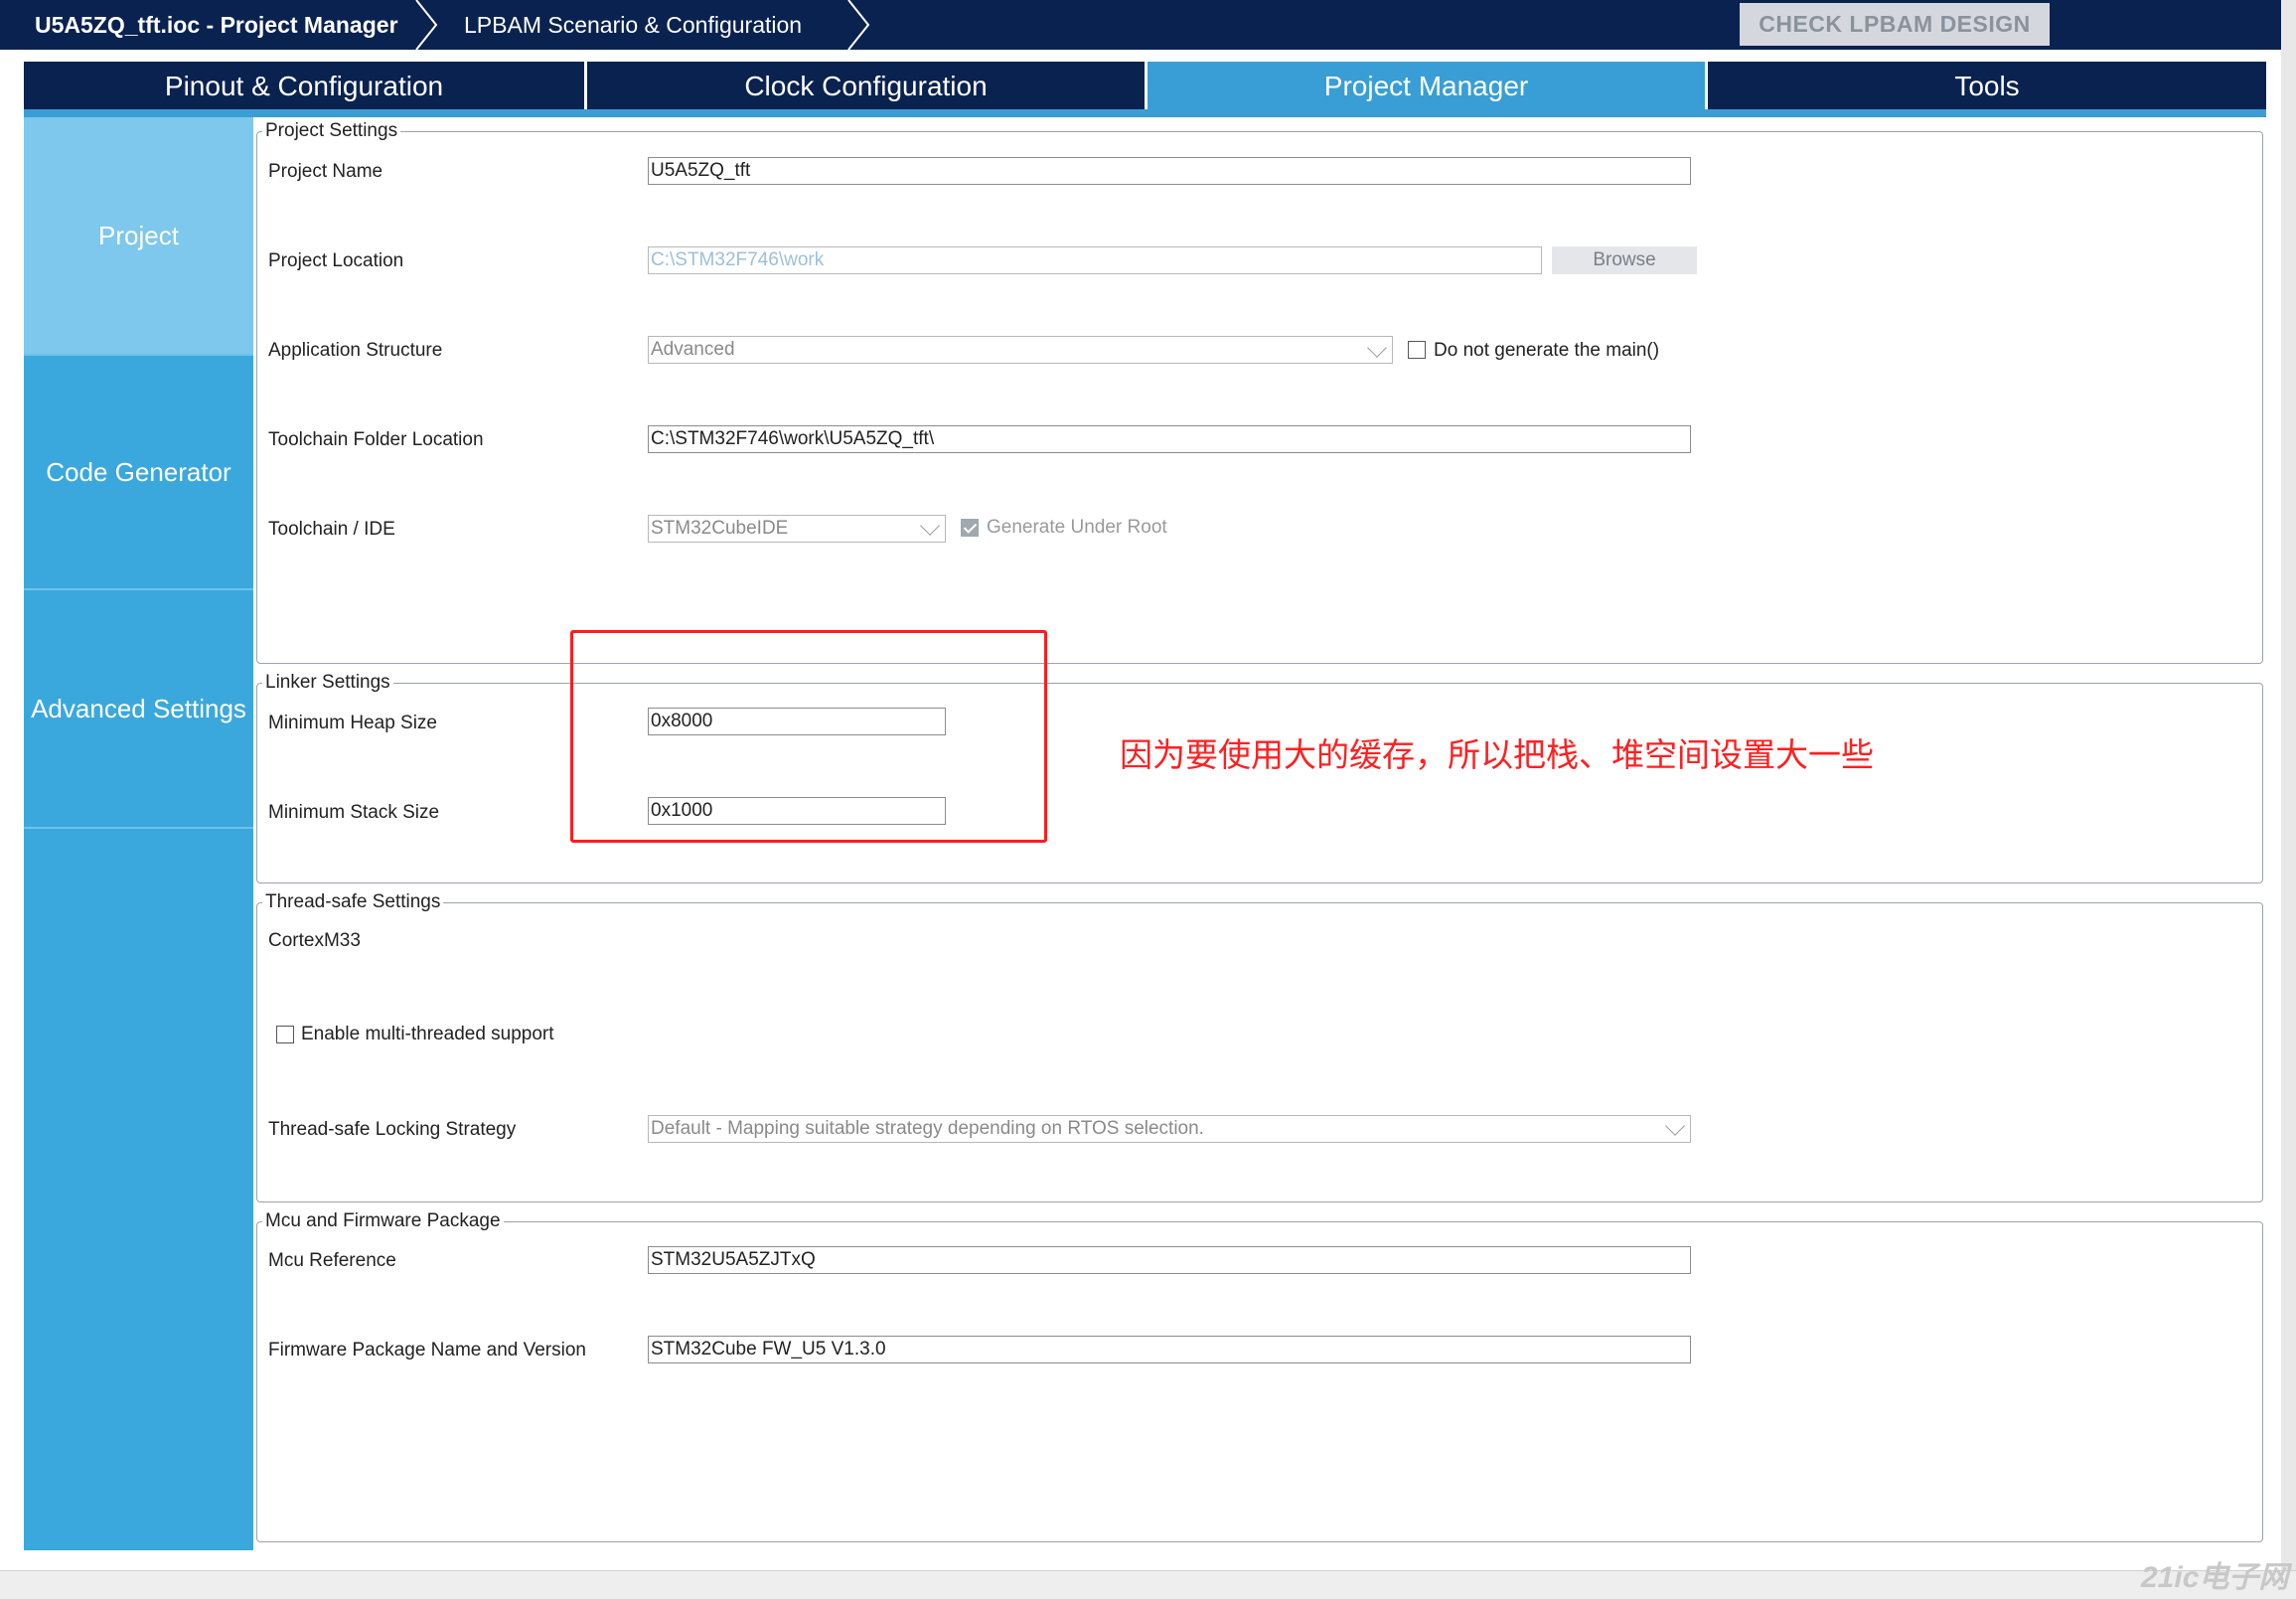 The height and width of the screenshot is (1599, 2296). I want to click on sidebar-item-code-generator: Code Generator, so click(138, 473).